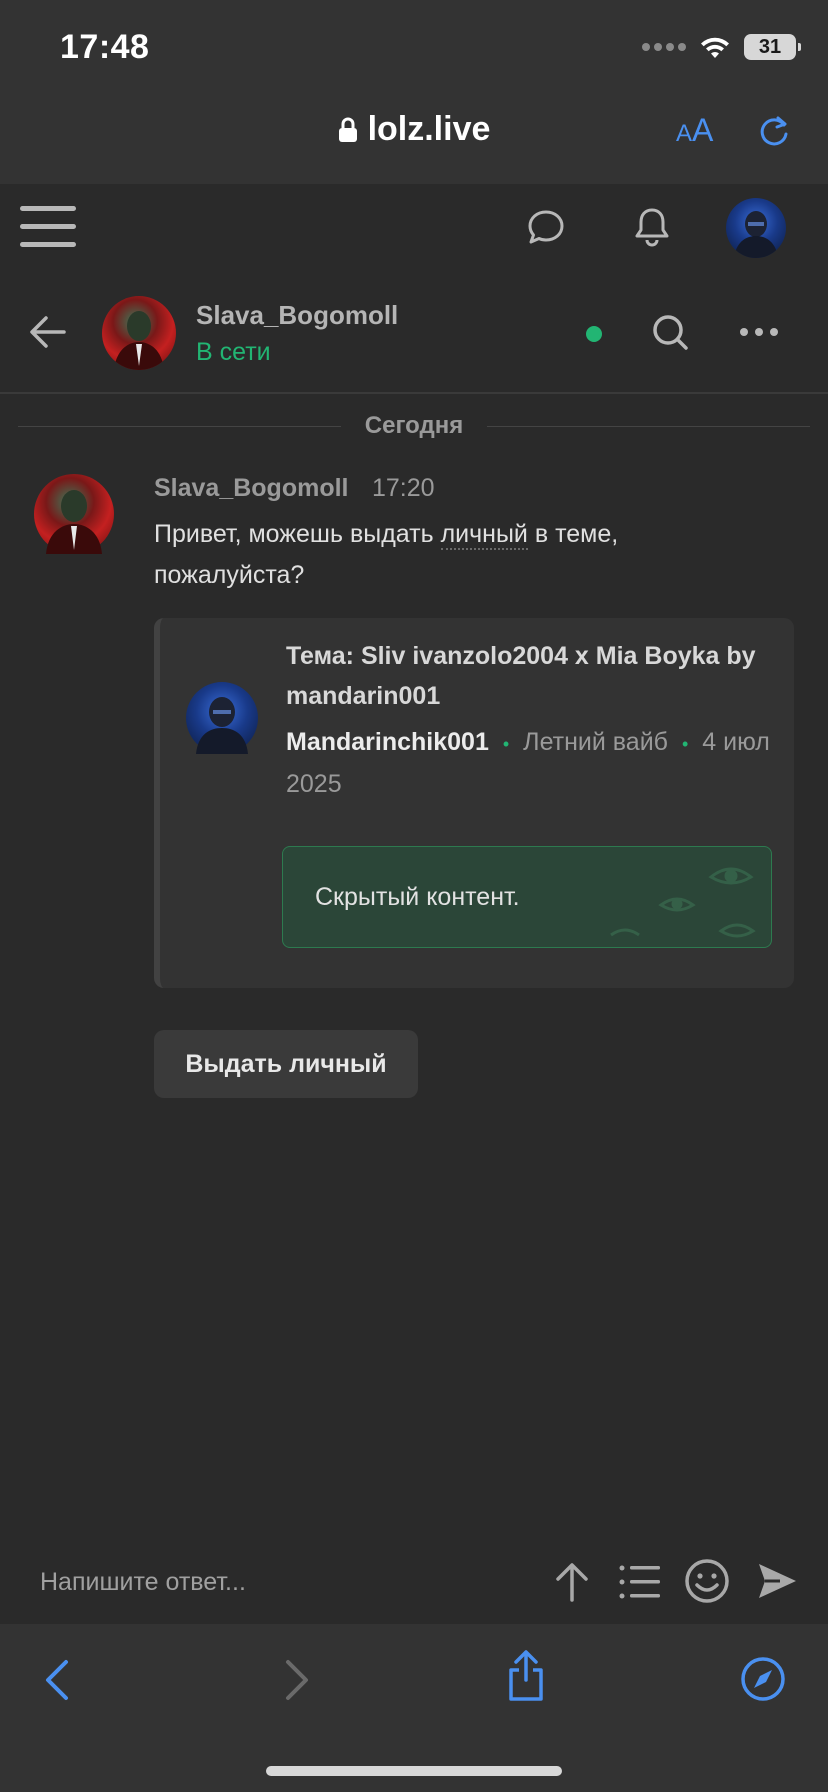 The height and width of the screenshot is (1792, 828). What do you see at coordinates (414, 1708) in the screenshot?
I see `browser-bottom-bar` at bounding box center [414, 1708].